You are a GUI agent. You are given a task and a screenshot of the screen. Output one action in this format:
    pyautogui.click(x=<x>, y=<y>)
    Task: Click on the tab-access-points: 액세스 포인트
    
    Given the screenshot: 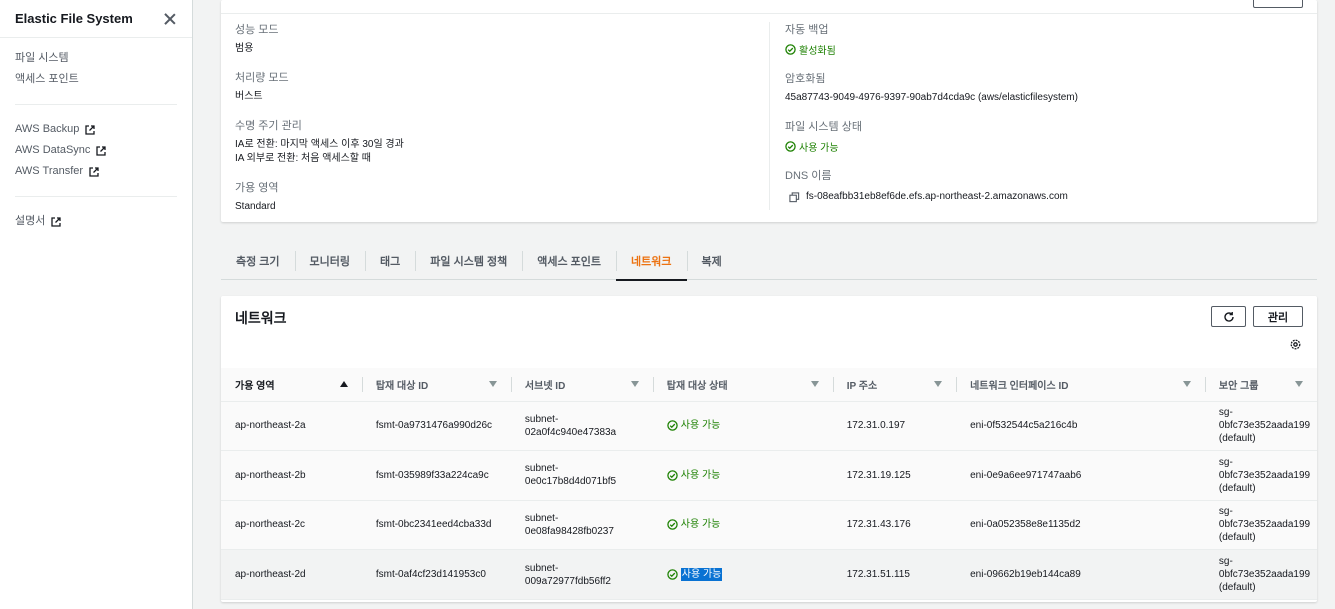 What is the action you would take?
    pyautogui.click(x=569, y=261)
    